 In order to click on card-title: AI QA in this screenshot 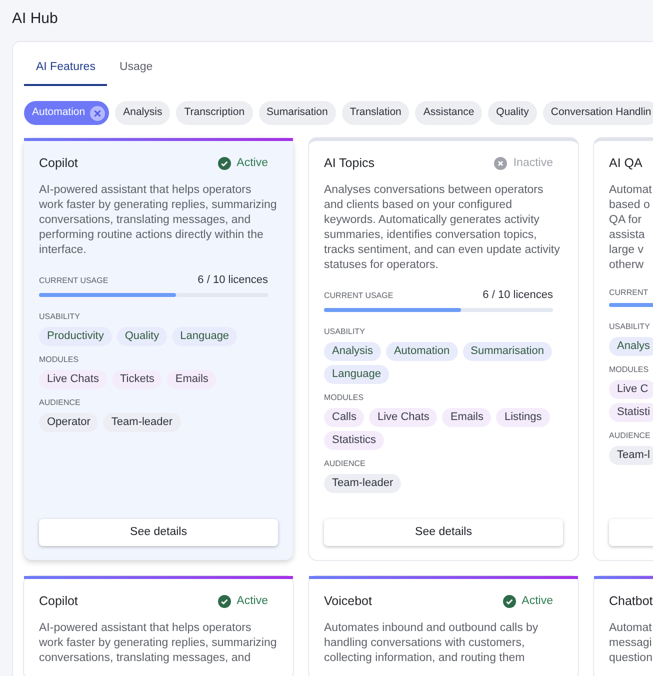, I will do `click(625, 163)`.